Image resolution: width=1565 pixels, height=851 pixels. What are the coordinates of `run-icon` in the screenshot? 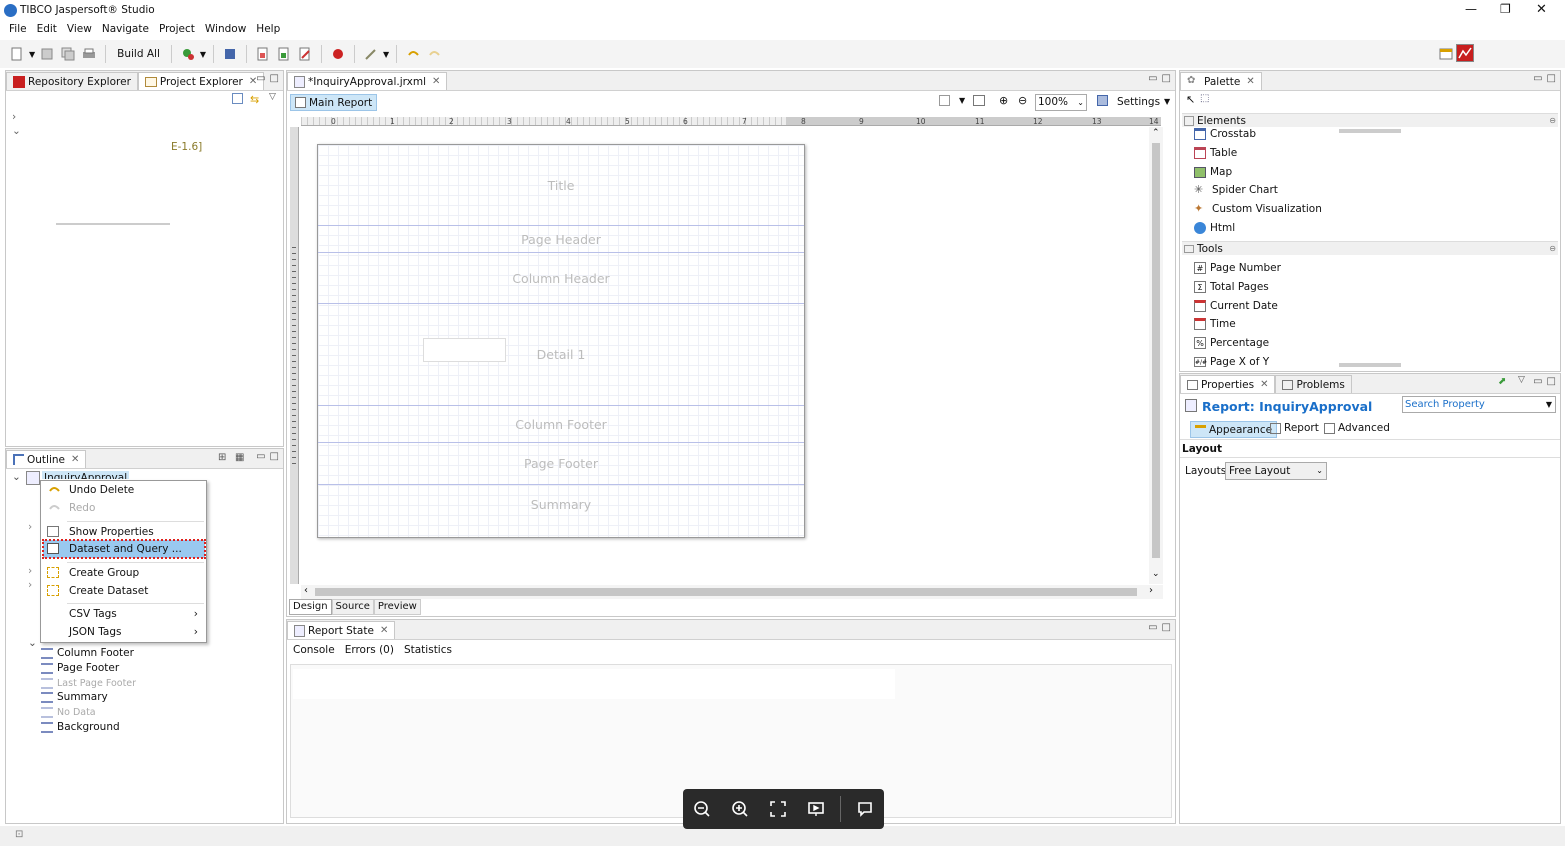 It's located at (188, 54).